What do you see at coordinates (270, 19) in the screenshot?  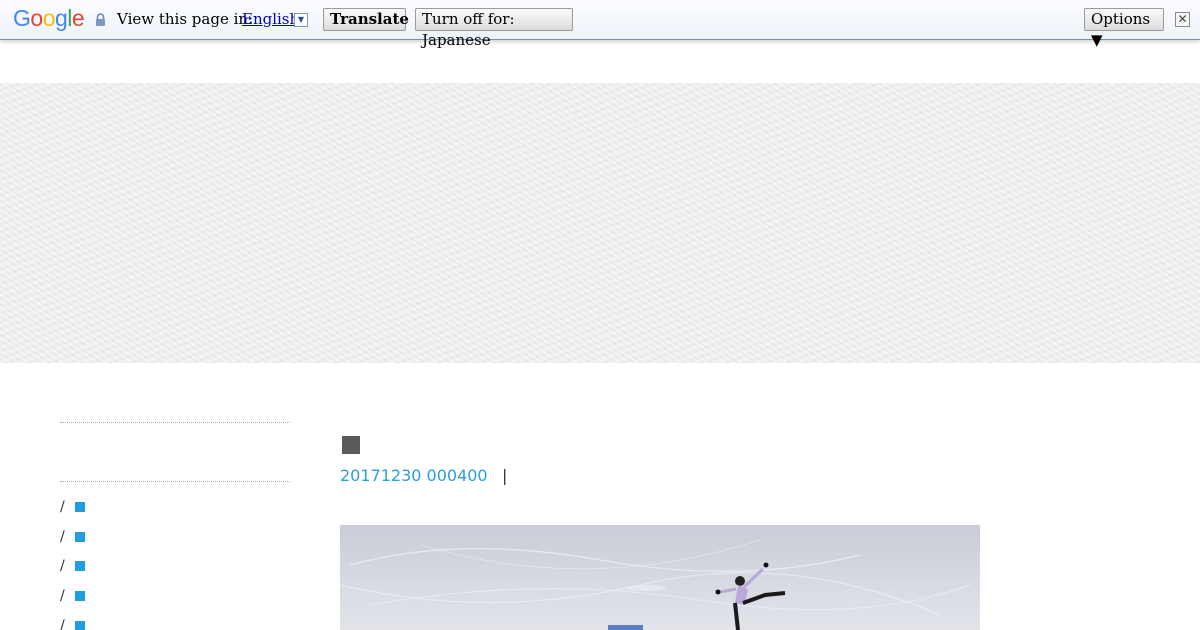 I see `language-link: English` at bounding box center [270, 19].